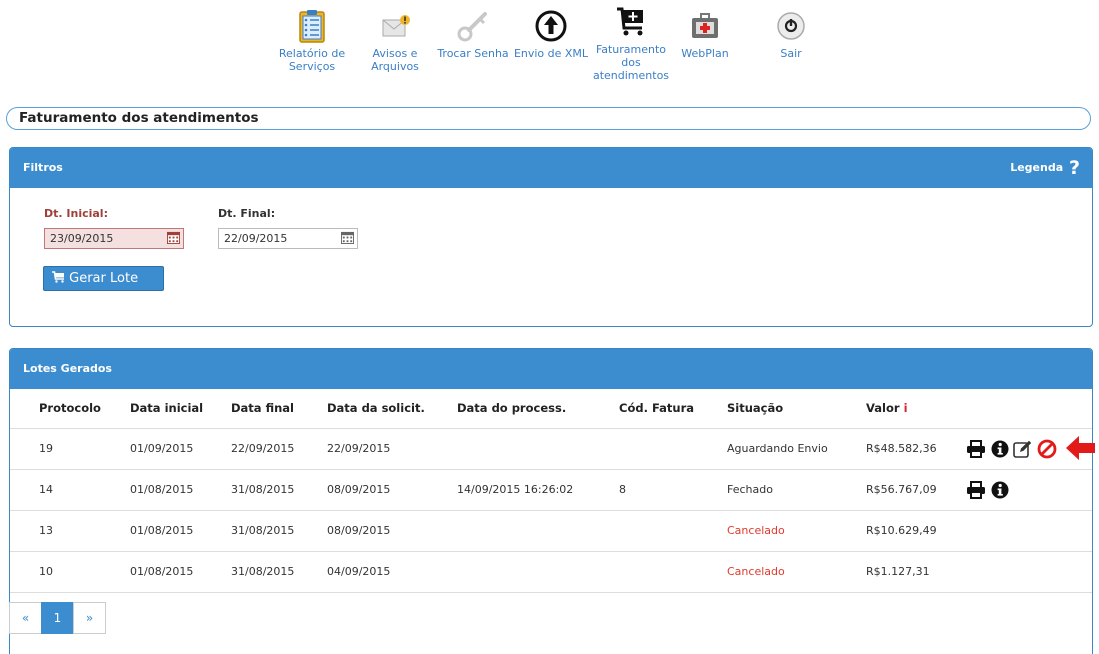  Describe the element at coordinates (70, 449) in the screenshot. I see `cell-protocolo: 19` at that location.